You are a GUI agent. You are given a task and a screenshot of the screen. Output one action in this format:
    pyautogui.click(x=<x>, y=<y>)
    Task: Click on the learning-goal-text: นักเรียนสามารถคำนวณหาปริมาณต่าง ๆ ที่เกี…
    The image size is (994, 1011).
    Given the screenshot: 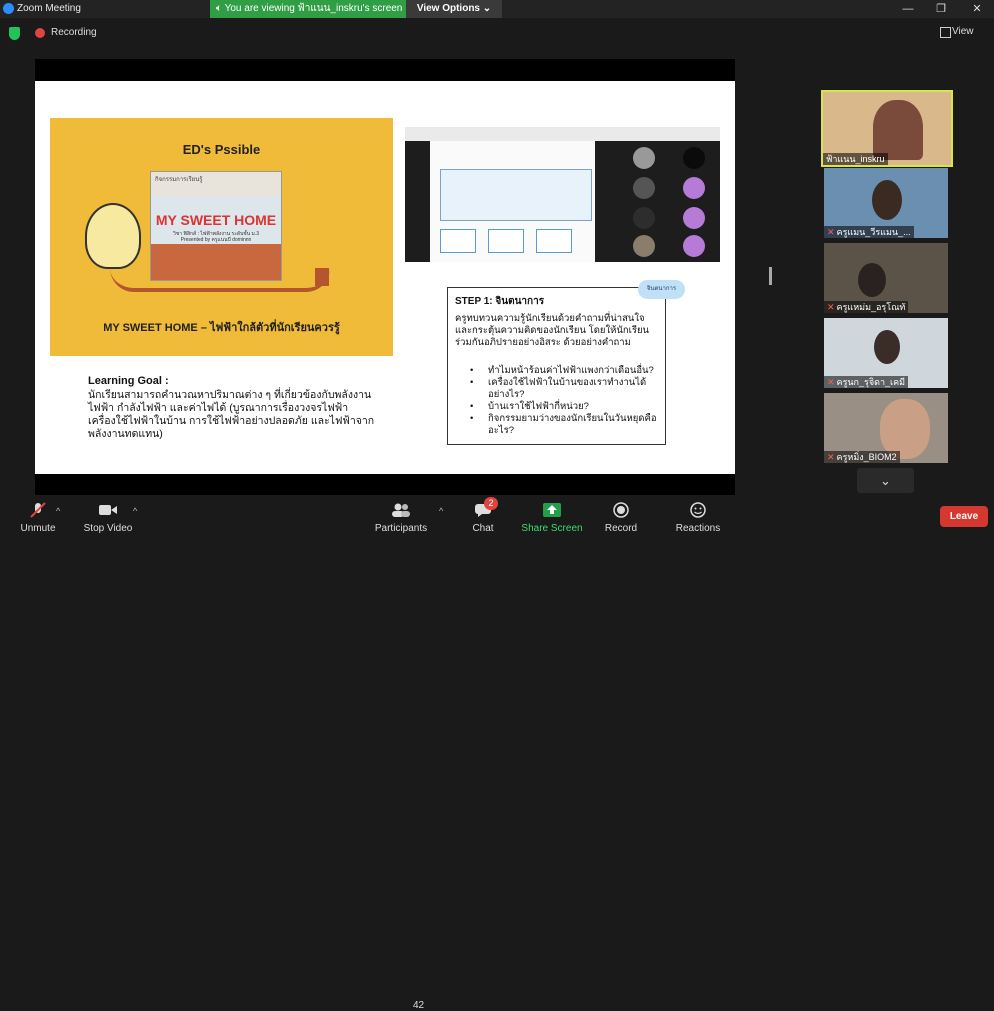 What is the action you would take?
    pyautogui.click(x=231, y=414)
    